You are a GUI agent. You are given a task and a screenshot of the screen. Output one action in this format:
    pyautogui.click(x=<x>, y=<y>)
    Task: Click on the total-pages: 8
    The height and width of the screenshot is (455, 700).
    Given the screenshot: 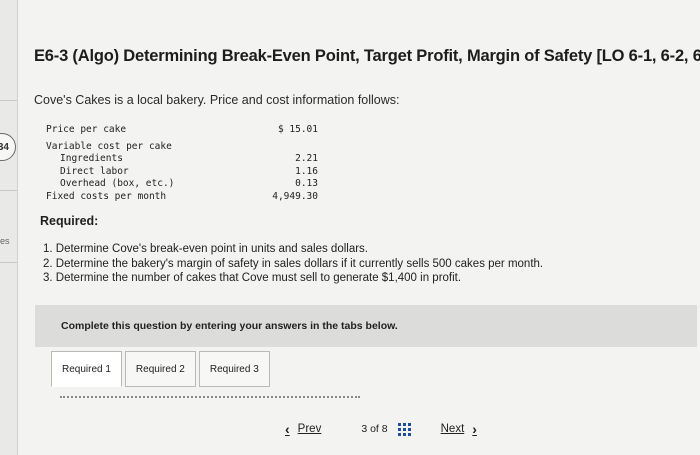 What is the action you would take?
    pyautogui.click(x=384, y=429)
    